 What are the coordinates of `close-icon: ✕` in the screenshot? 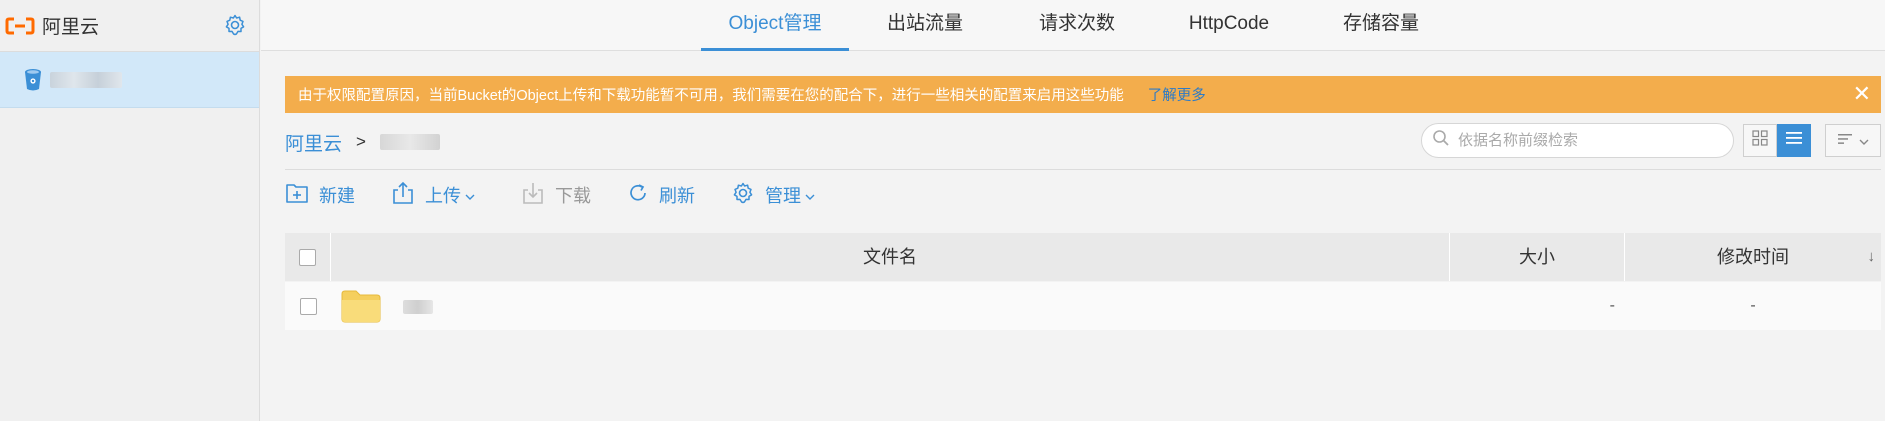 It's located at (1862, 94).